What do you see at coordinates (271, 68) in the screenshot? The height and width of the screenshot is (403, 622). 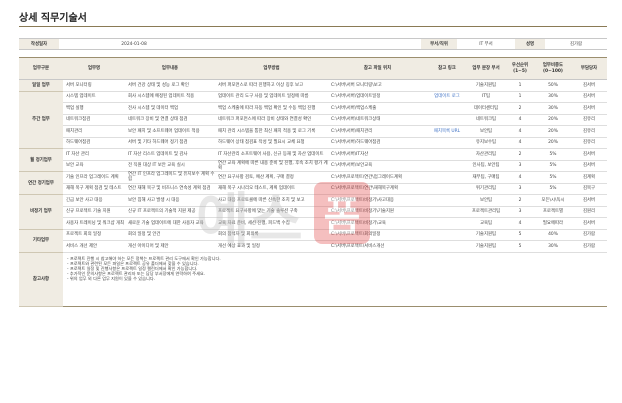 I see `header-method: 업무방법` at bounding box center [271, 68].